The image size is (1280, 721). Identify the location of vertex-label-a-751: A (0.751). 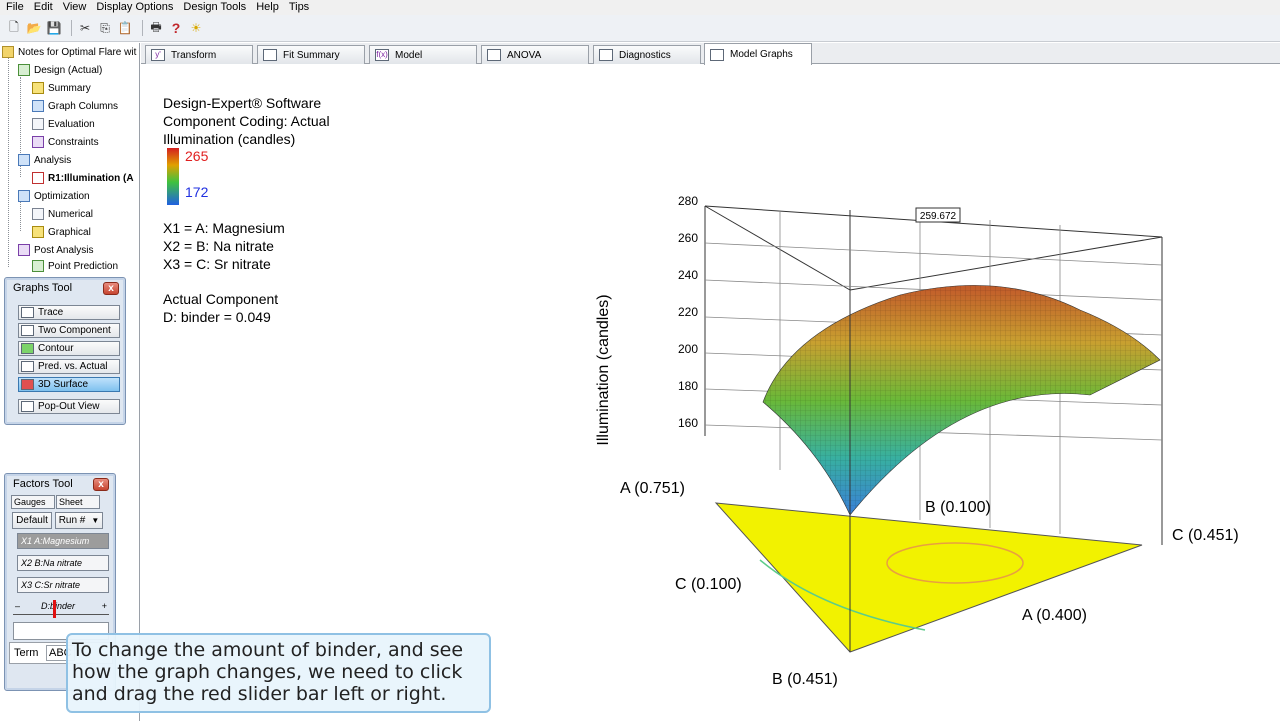
(652, 488).